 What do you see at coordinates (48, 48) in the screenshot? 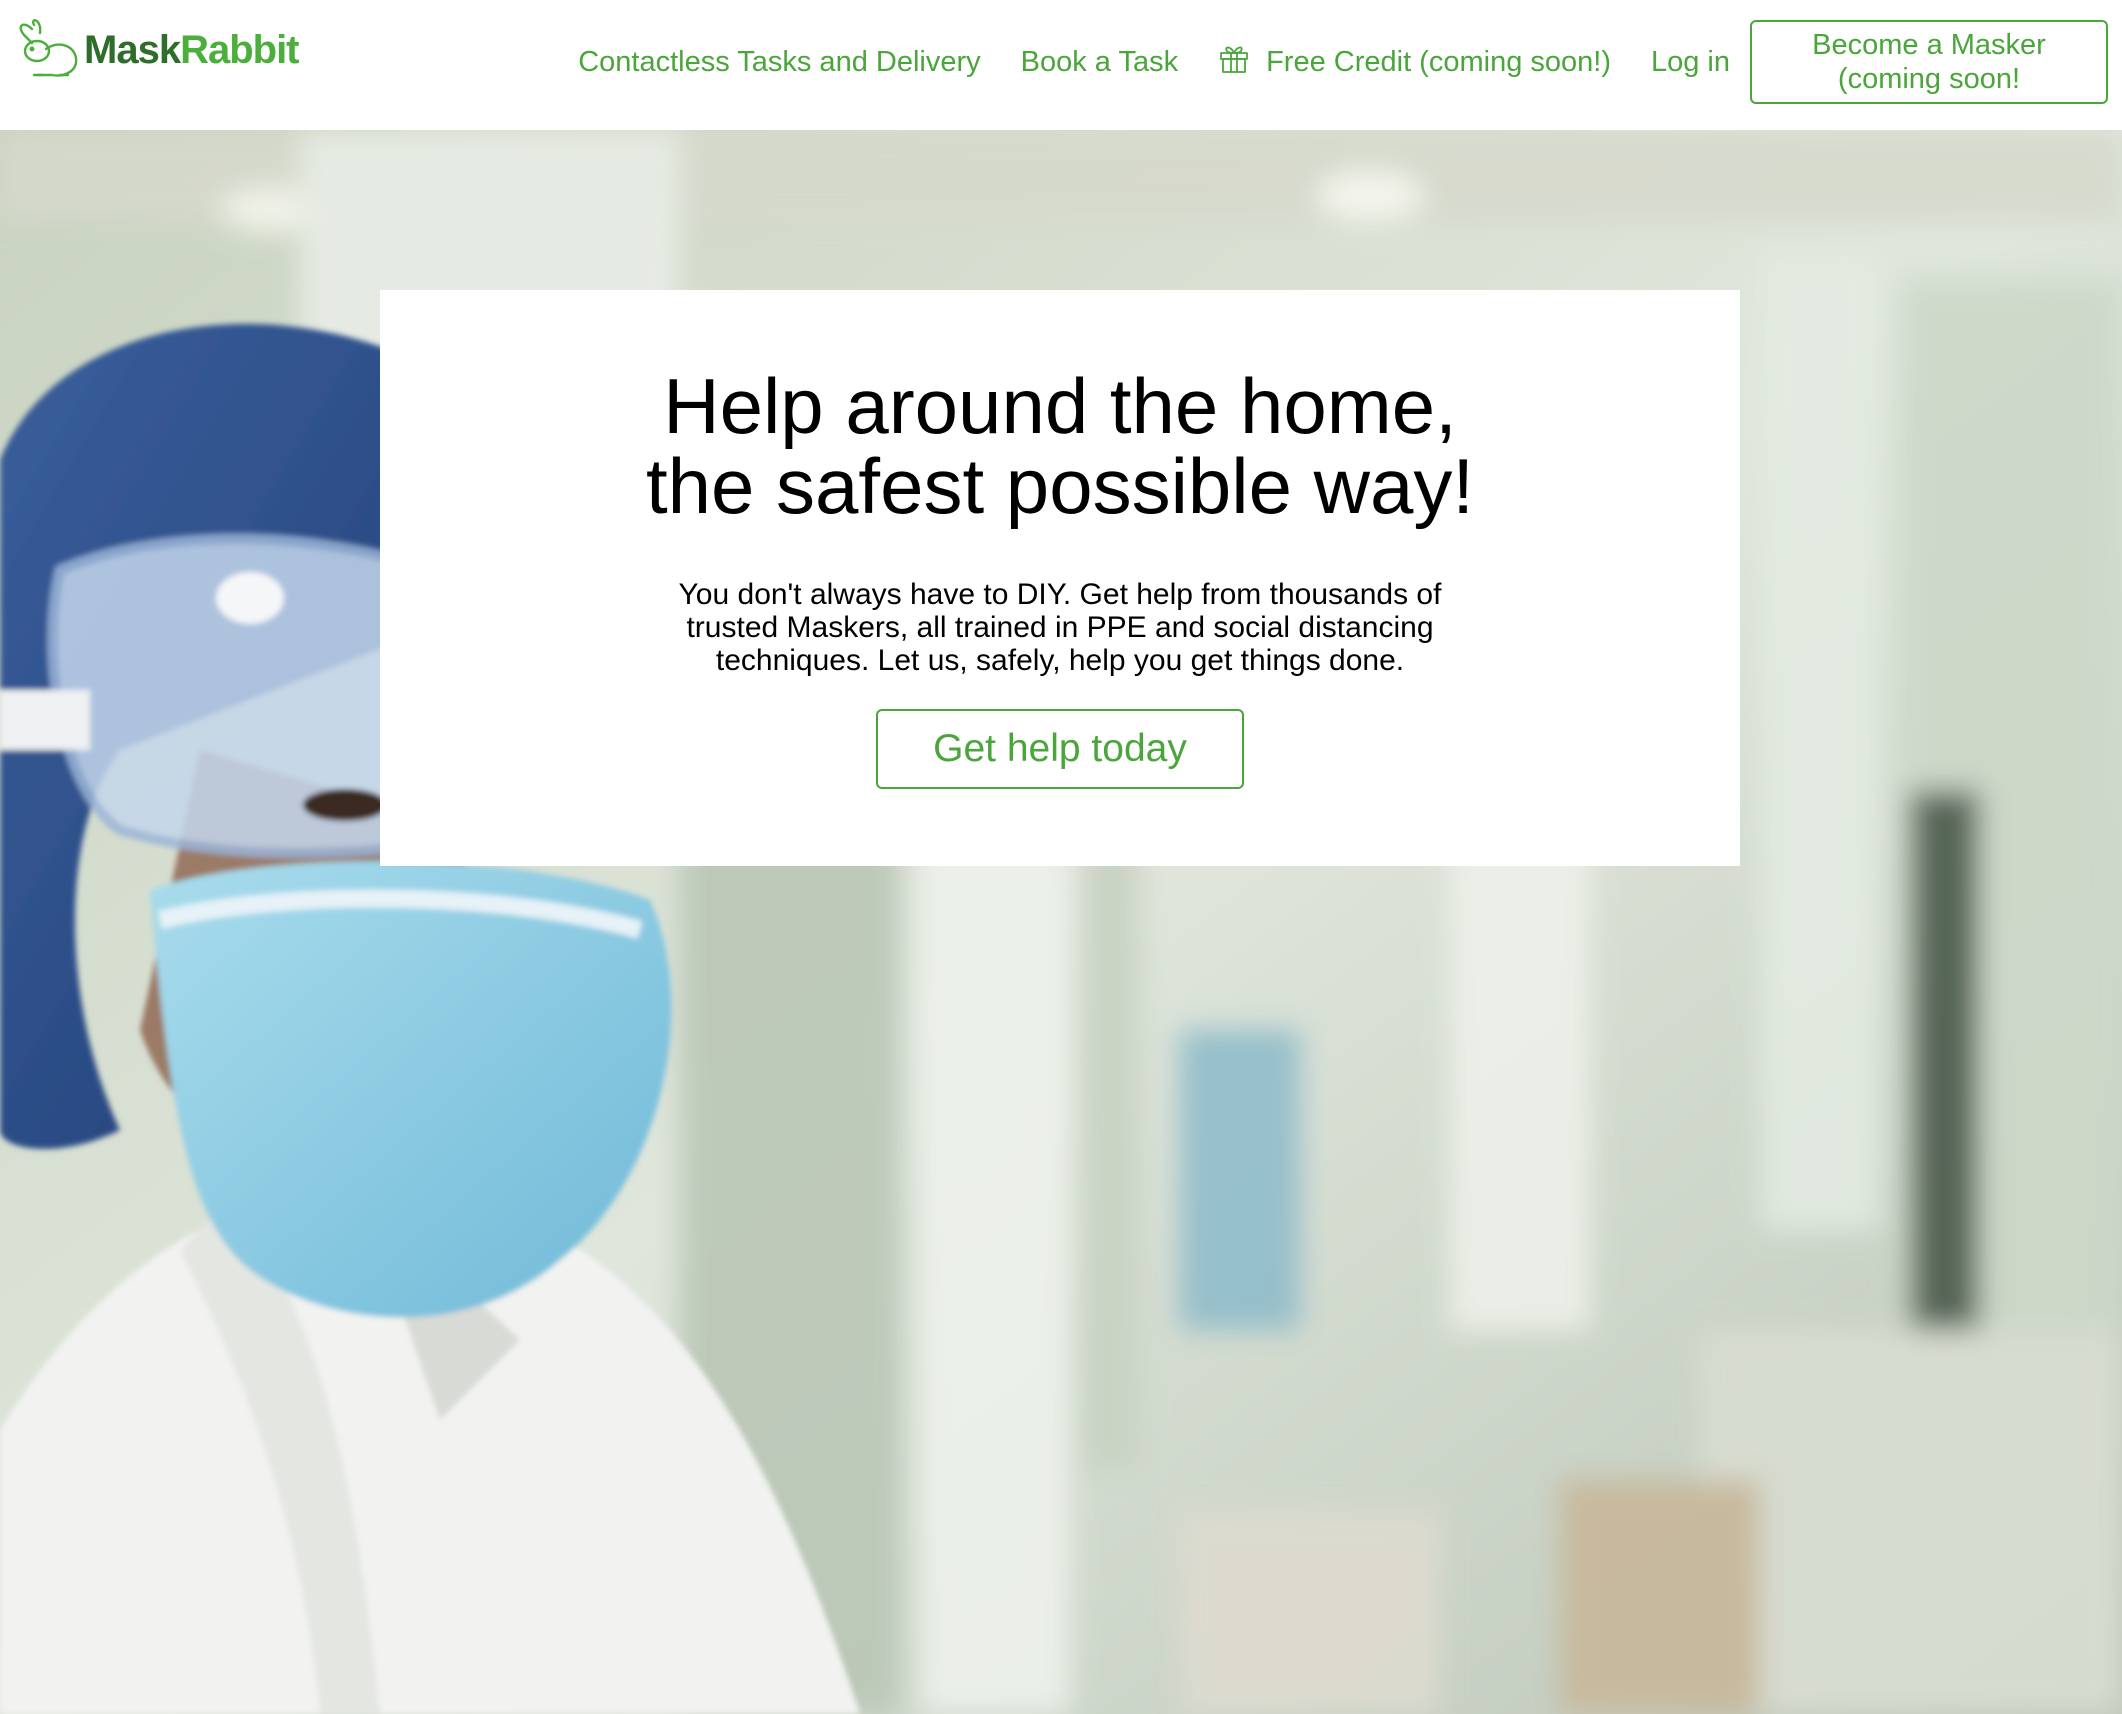
I see `rabbit-logo-icon` at bounding box center [48, 48].